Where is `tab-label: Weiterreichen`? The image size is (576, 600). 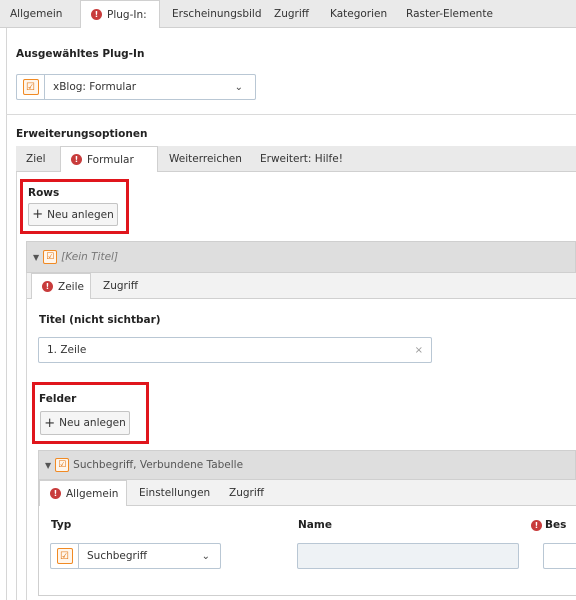
tab-label: Weiterreichen is located at coordinates (205, 158).